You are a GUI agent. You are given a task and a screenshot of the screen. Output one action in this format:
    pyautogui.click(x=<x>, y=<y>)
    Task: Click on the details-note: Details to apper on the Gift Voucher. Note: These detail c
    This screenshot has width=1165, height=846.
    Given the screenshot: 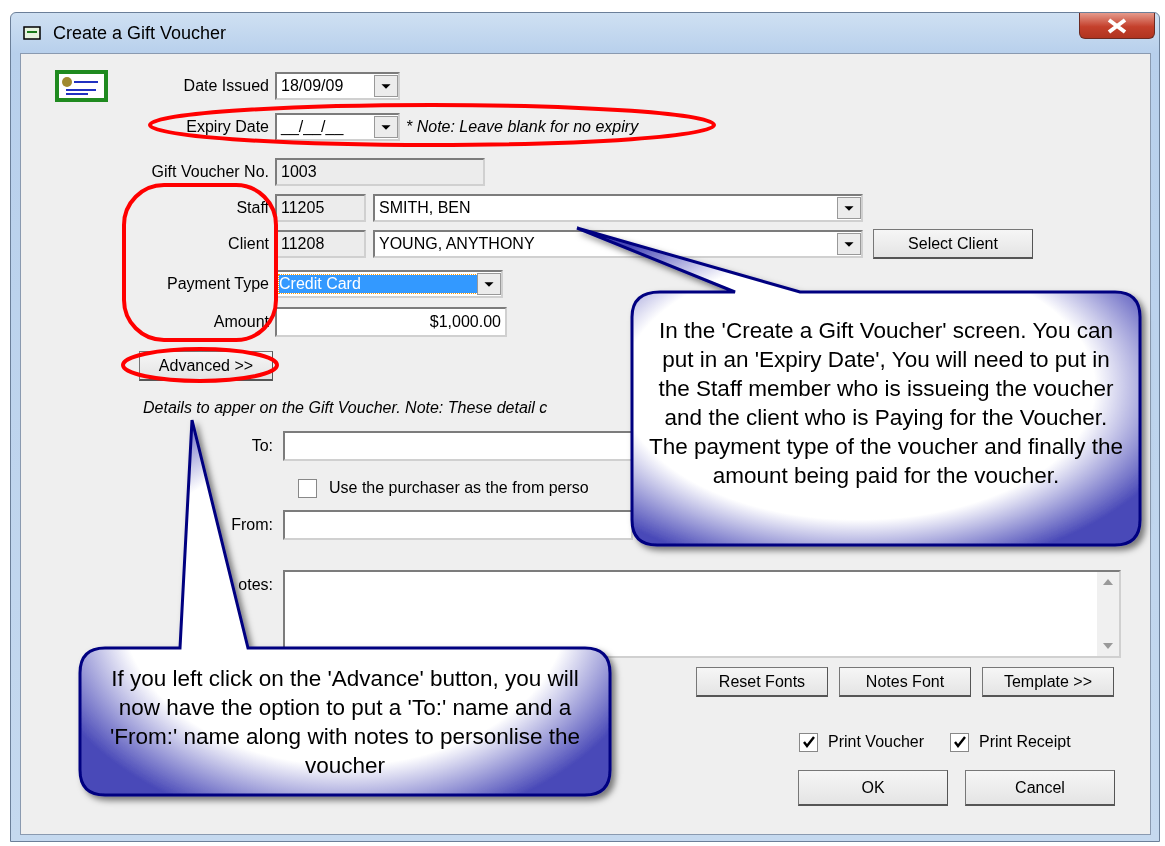 What is the action you would take?
    pyautogui.click(x=345, y=408)
    